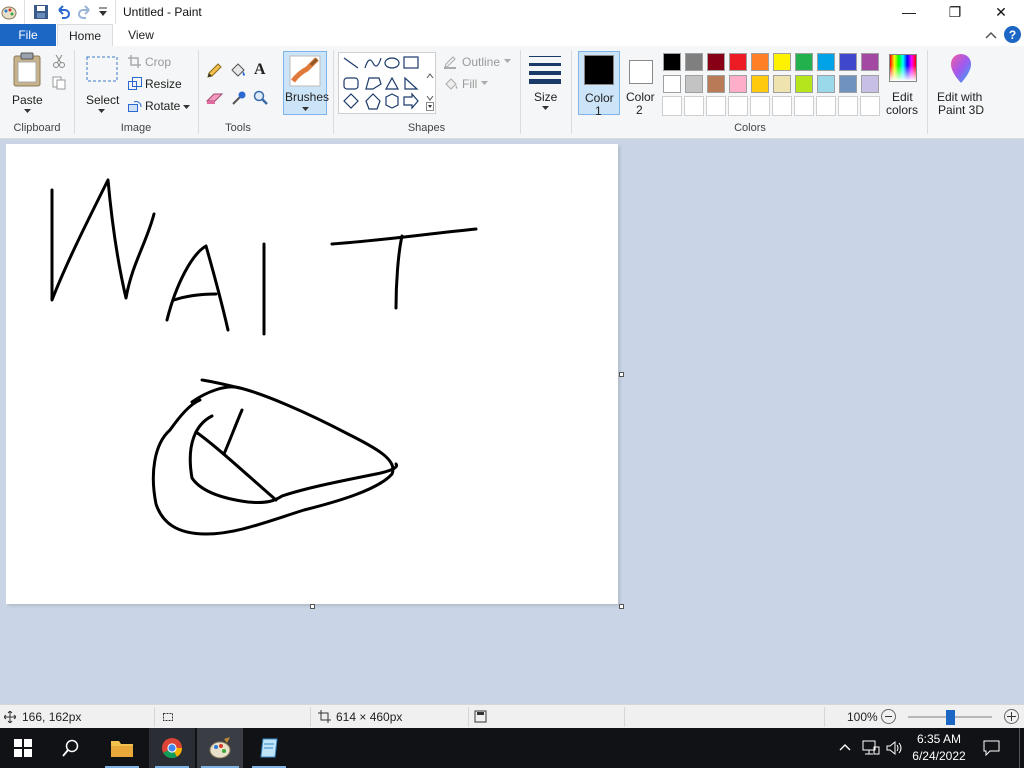 The image size is (1024, 768). Describe the element at coordinates (621, 606) in the screenshot. I see `resize-handle-corner` at that location.